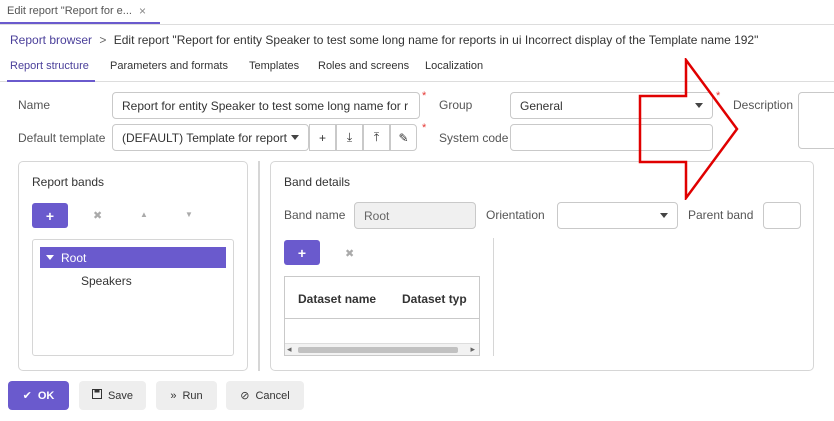 The height and width of the screenshot is (421, 834). I want to click on orientation-label: Orientation, so click(515, 215).